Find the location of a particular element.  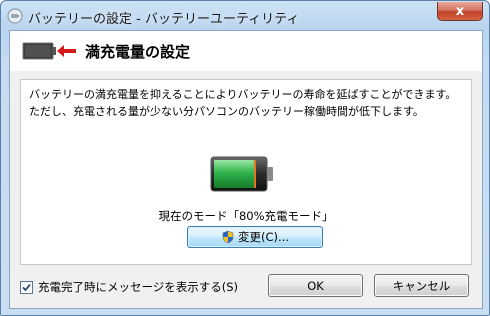

battery-level-icon is located at coordinates (241, 174).